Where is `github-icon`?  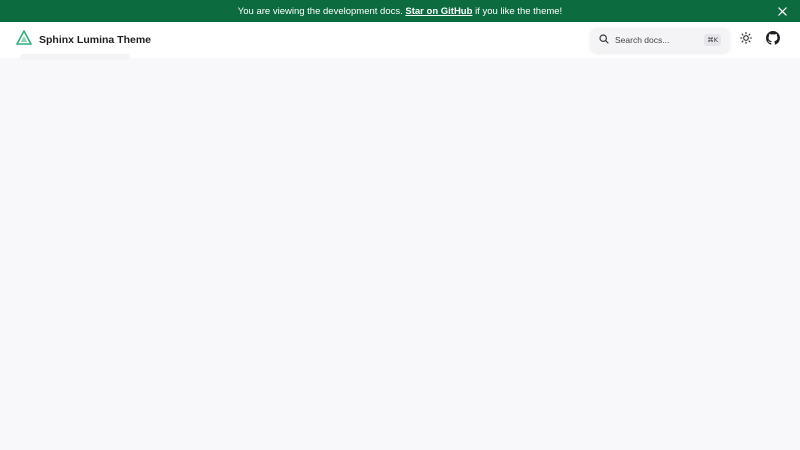 github-icon is located at coordinates (773, 40).